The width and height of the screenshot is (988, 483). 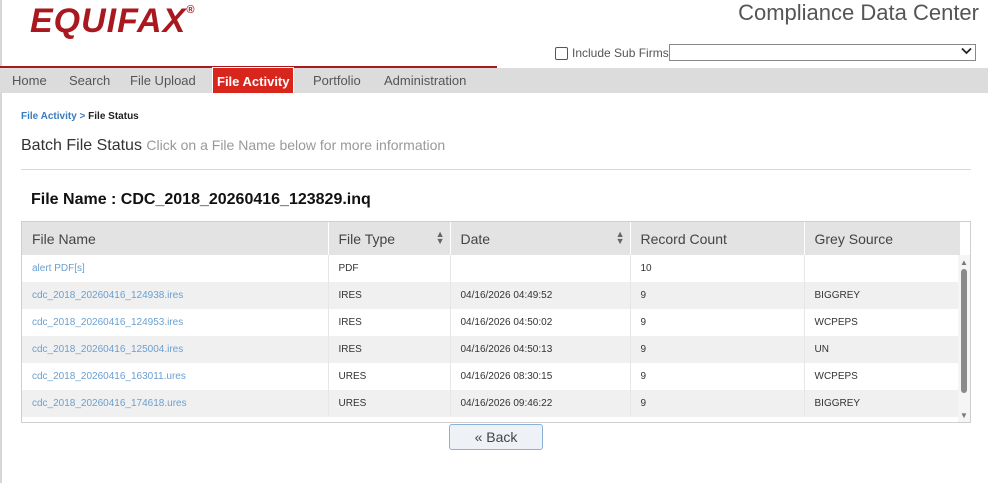 What do you see at coordinates (882, 268) in the screenshot?
I see `grey-source-cell` at bounding box center [882, 268].